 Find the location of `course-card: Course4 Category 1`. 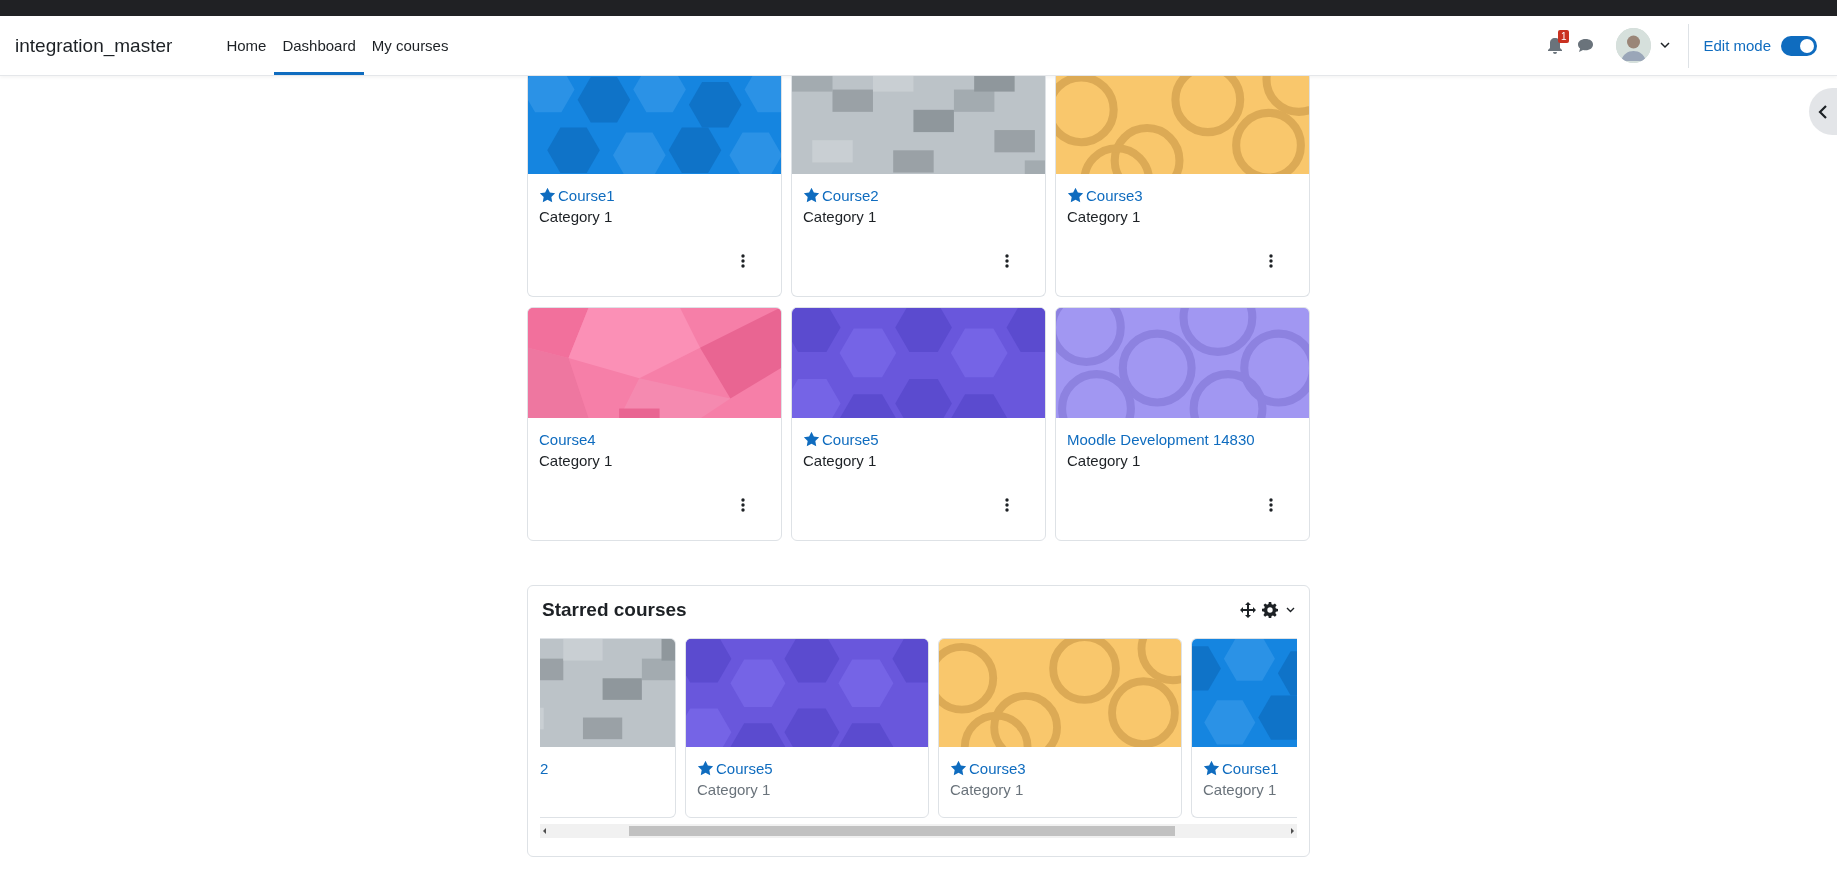

course-card: Course4 Category 1 is located at coordinates (654, 424).